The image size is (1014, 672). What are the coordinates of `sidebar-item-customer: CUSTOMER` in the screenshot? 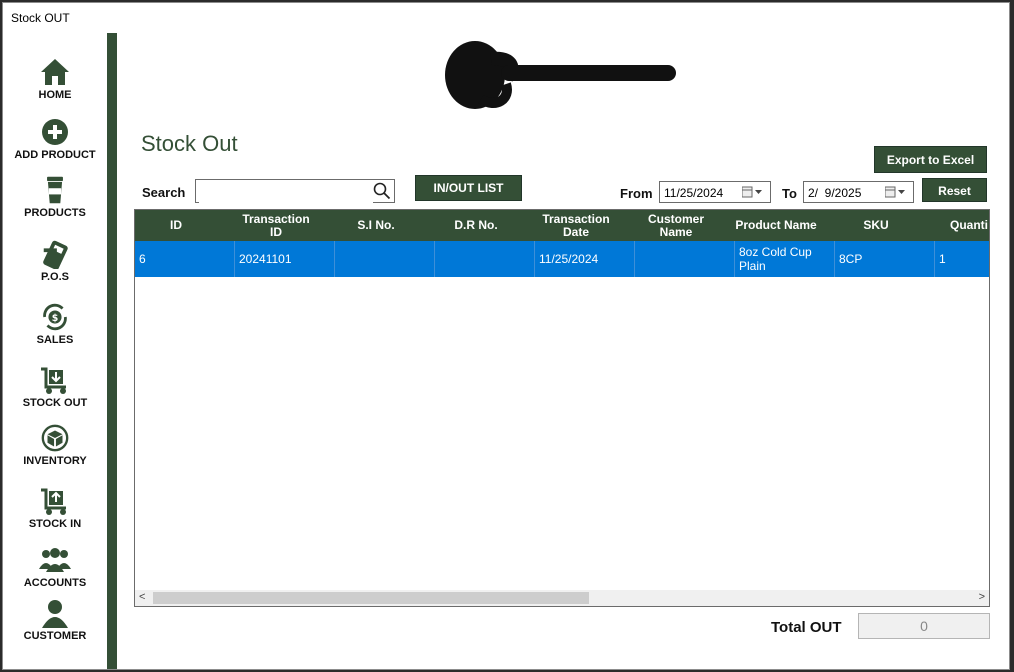 It's located at (55, 620).